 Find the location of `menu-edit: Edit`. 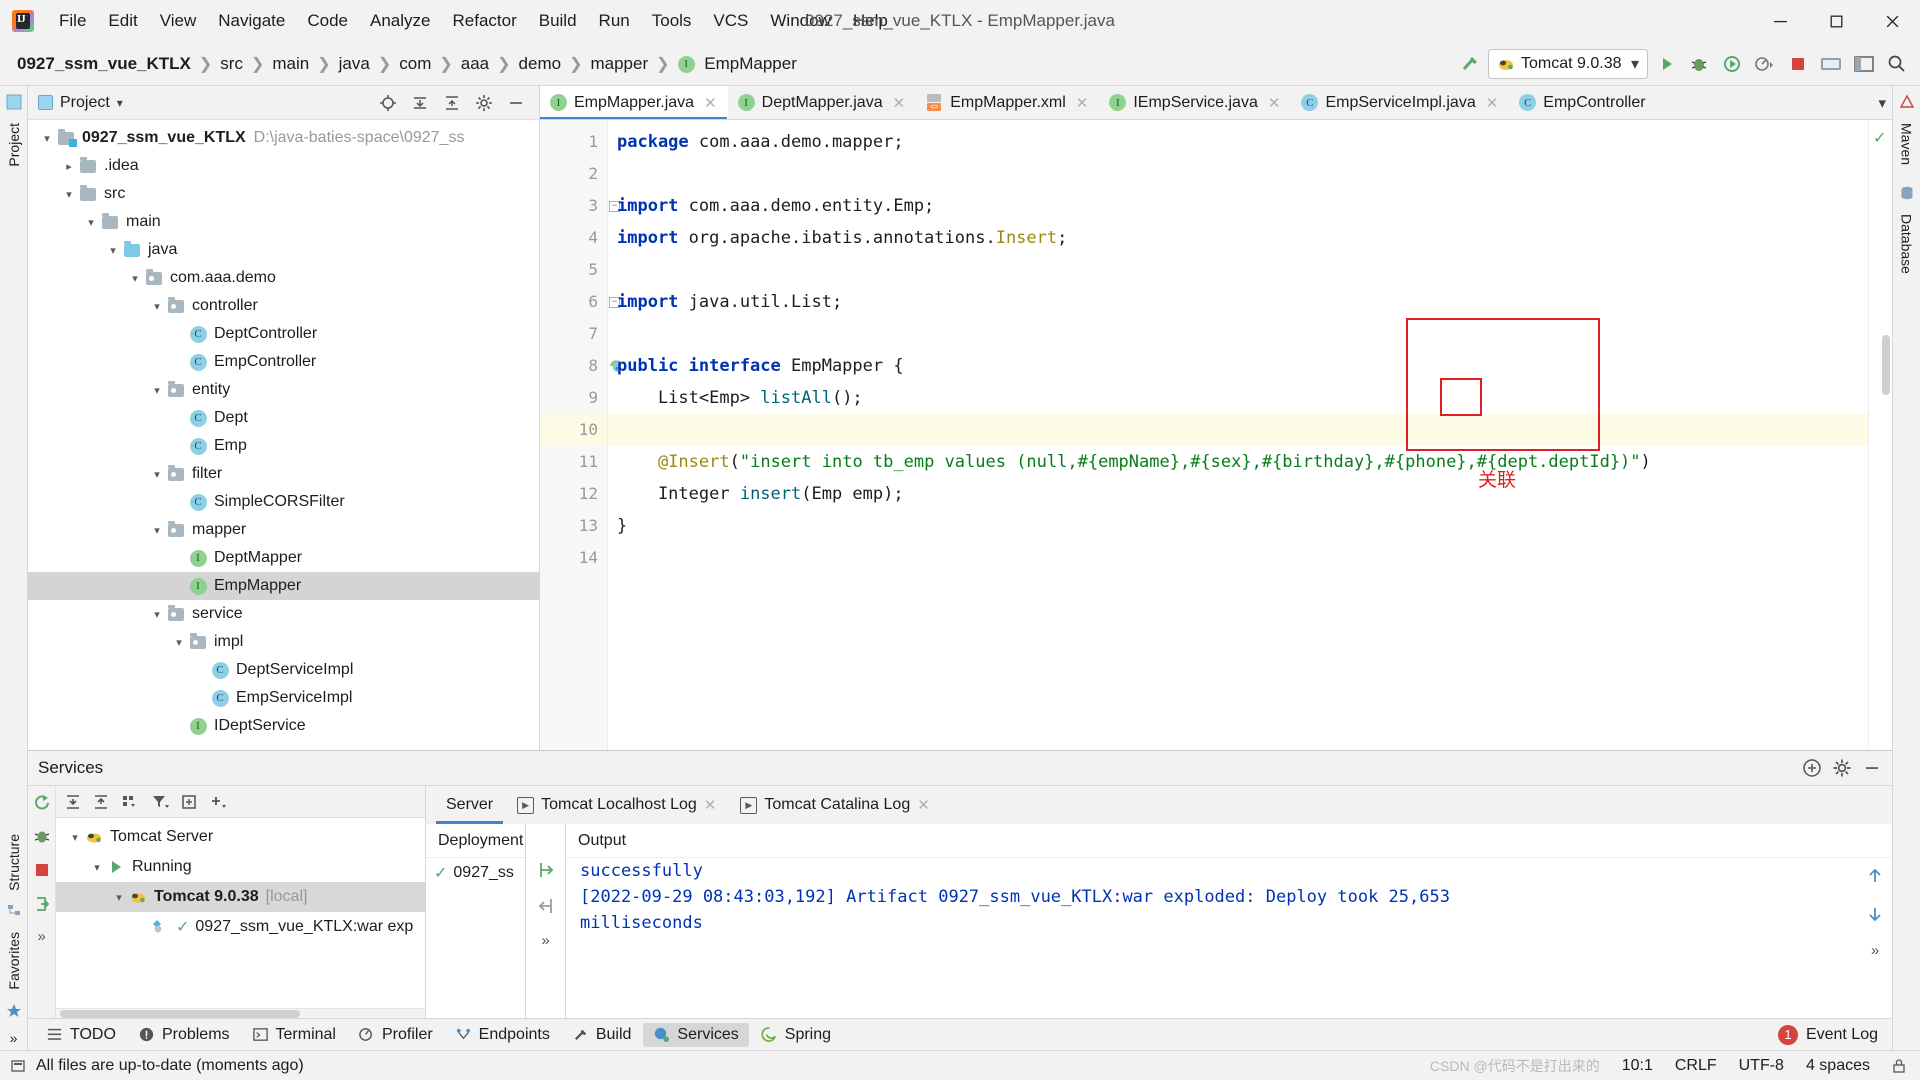

menu-edit: Edit is located at coordinates (122, 21).